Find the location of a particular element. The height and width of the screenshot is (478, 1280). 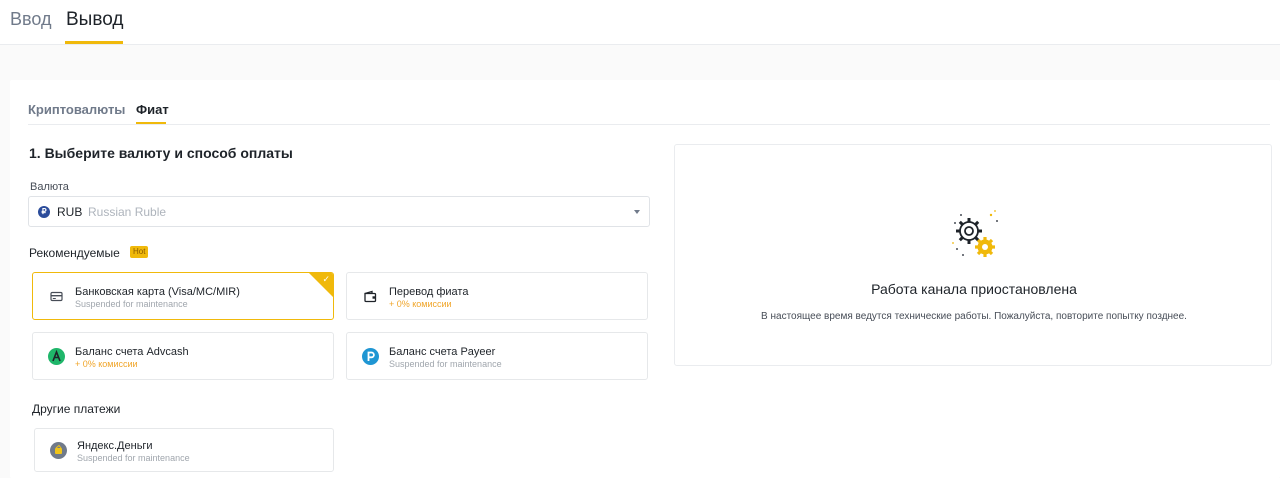

other-payments-label: Другие платежи is located at coordinates (76, 409).